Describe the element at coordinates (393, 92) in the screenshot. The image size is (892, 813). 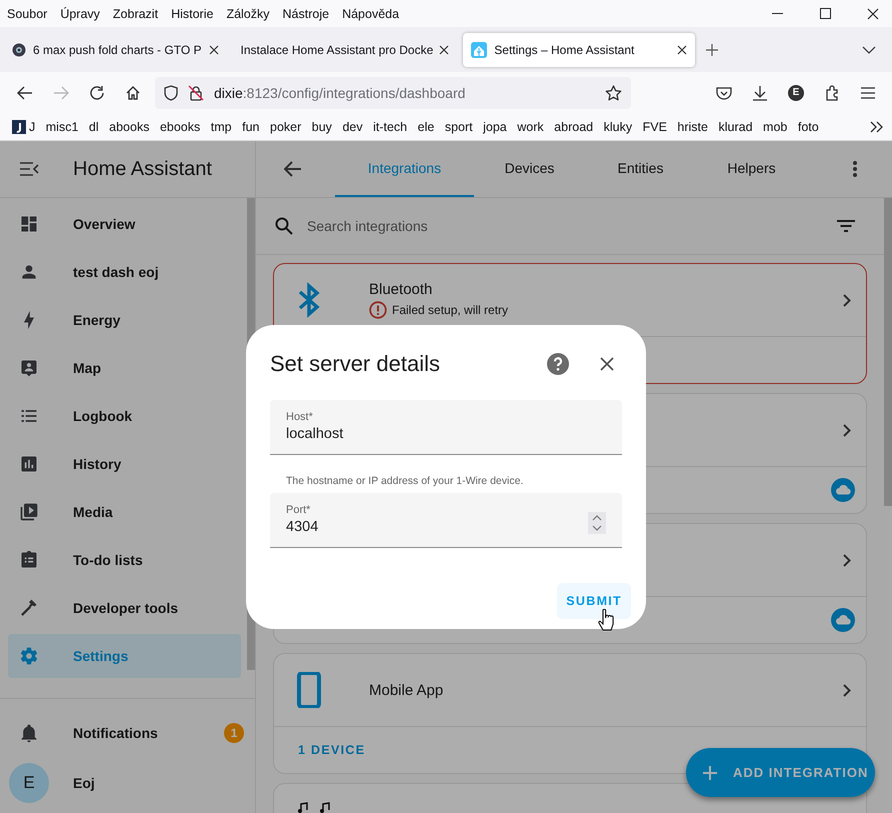
I see `address-bar: dixie:8123/config/integrations/dashboard` at that location.